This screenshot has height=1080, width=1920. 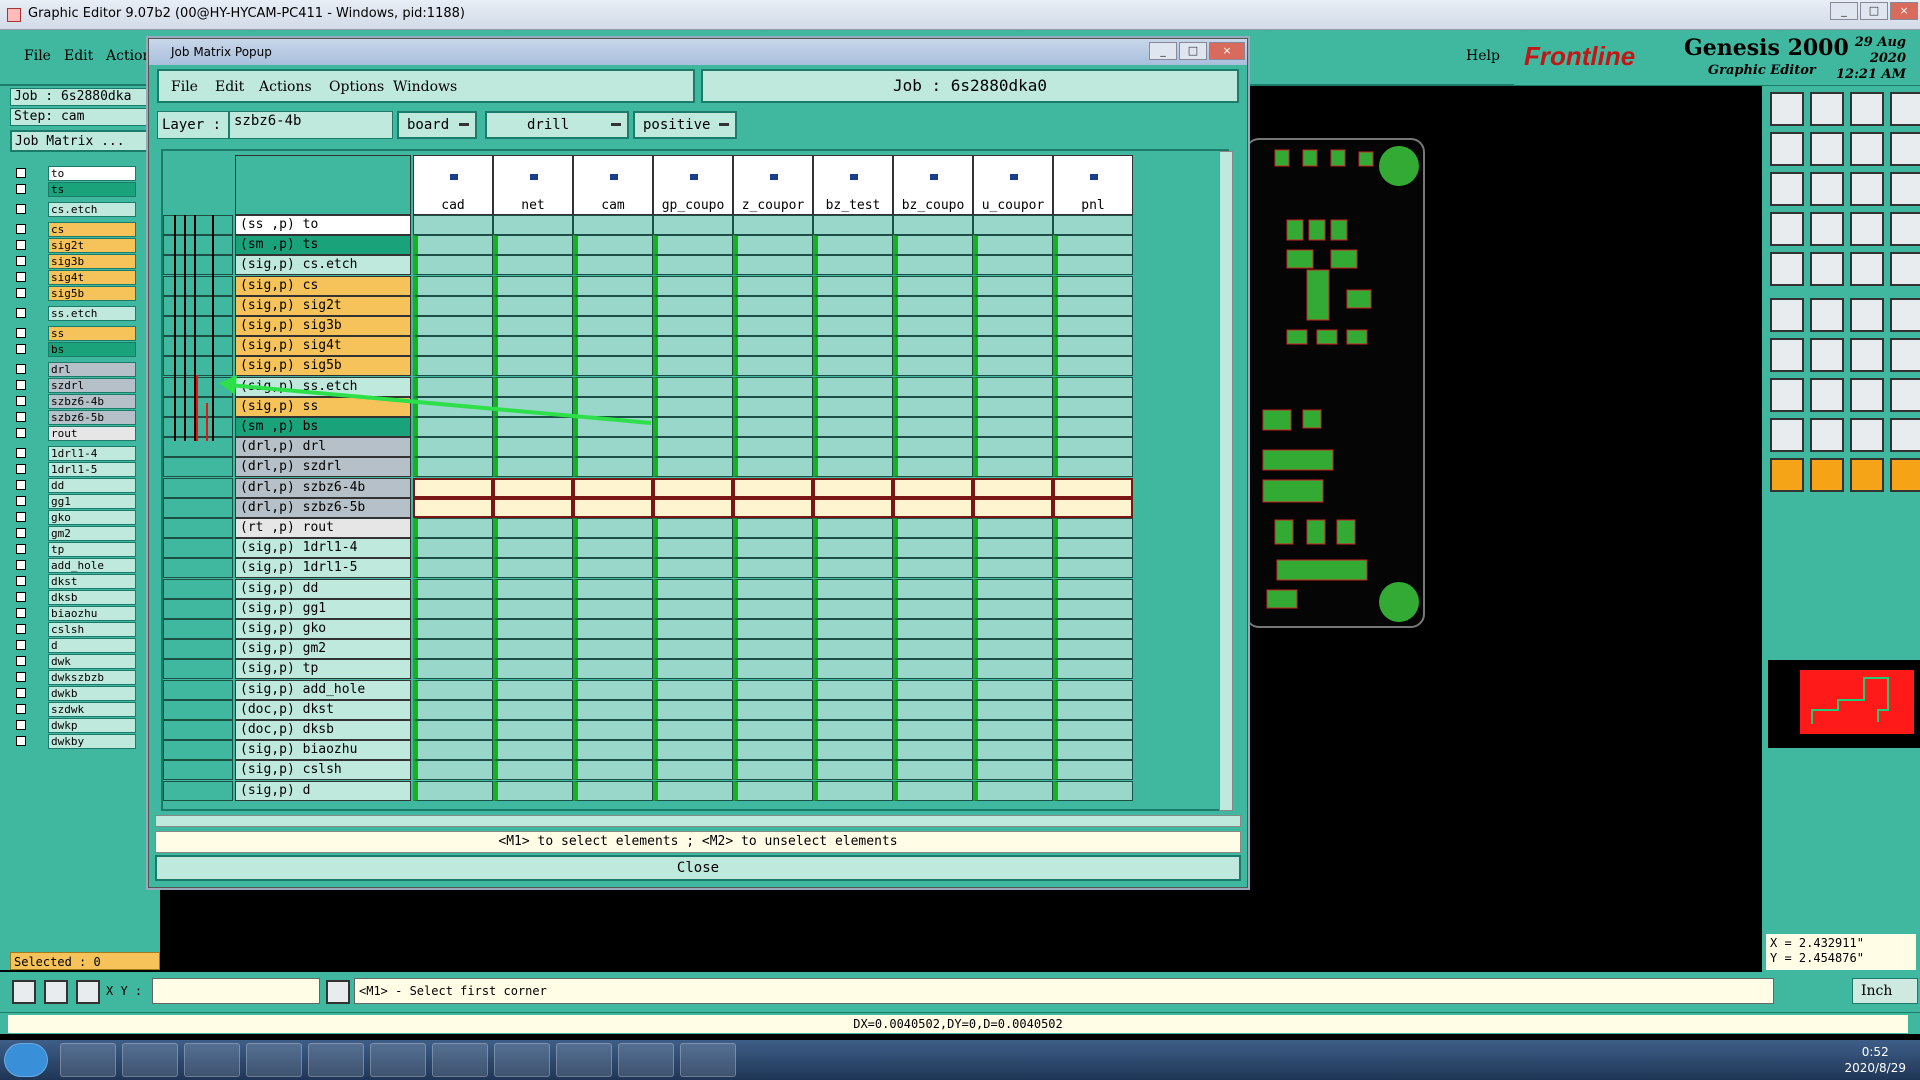 What do you see at coordinates (76, 517) in the screenshot?
I see `layer-item: gko` at bounding box center [76, 517].